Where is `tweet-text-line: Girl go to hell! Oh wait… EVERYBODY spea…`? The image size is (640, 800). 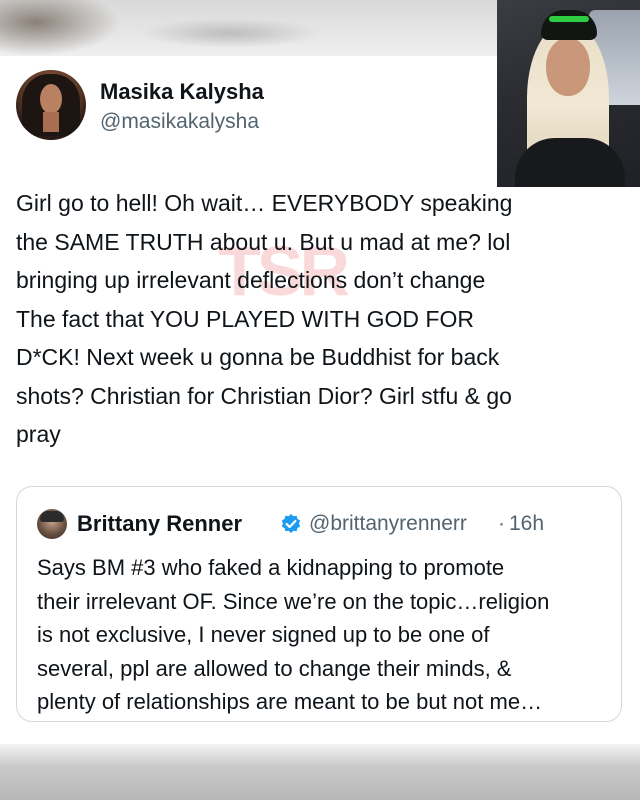 tweet-text-line: Girl go to hell! Oh wait… EVERYBODY spea… is located at coordinates (264, 203).